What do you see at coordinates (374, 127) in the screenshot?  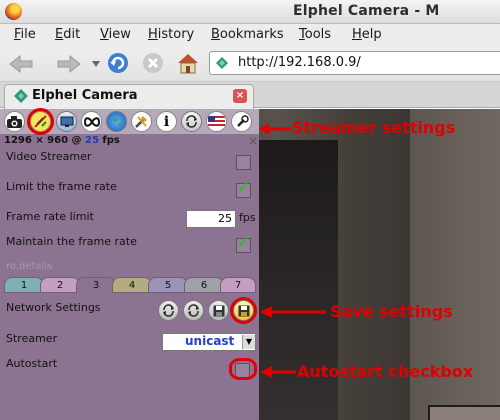 I see `annotation-streamer-settings: Streamer settings` at bounding box center [374, 127].